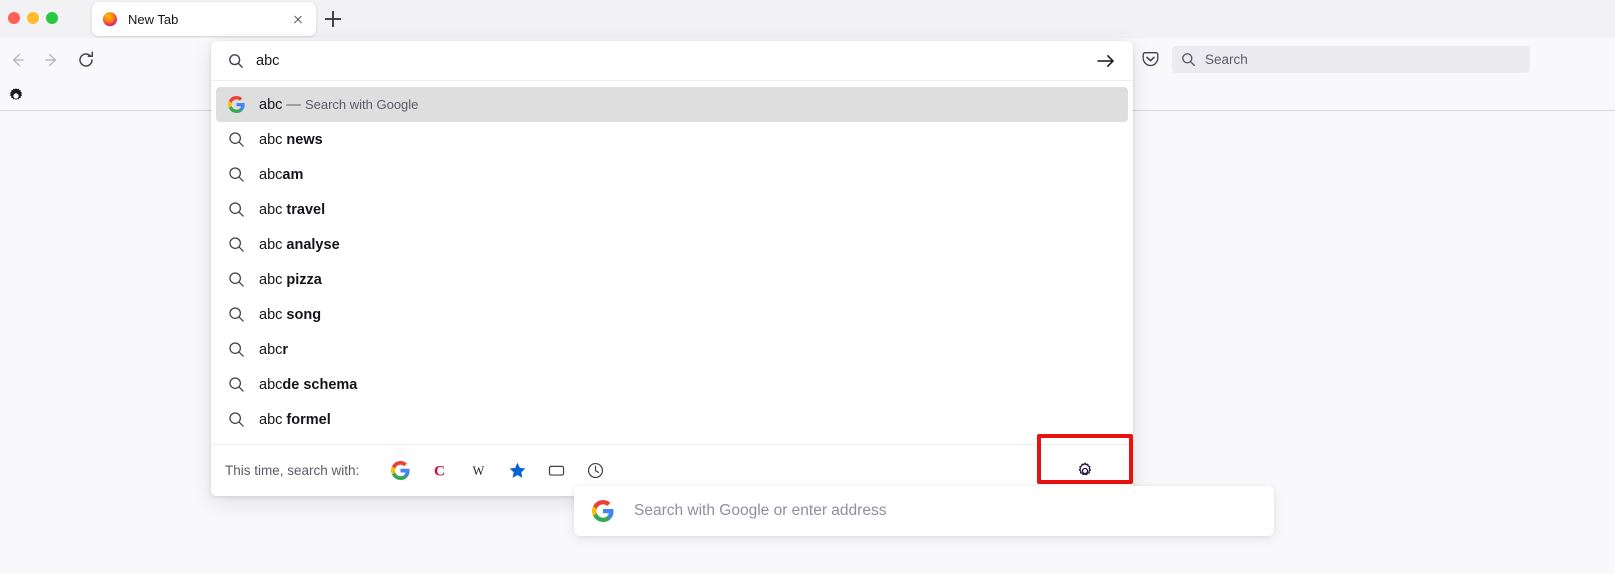 This screenshot has width=1615, height=574. I want to click on tab-rectangle-icon, so click(556, 470).